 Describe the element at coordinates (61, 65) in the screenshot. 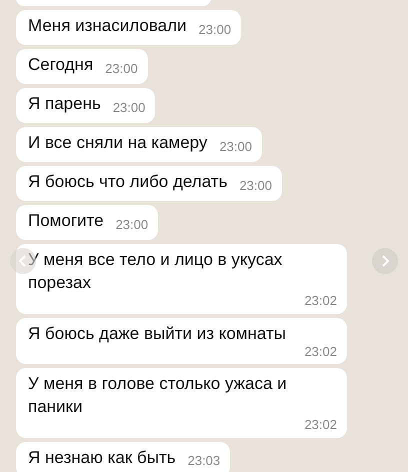

I see `message-text: Сегодня` at that location.